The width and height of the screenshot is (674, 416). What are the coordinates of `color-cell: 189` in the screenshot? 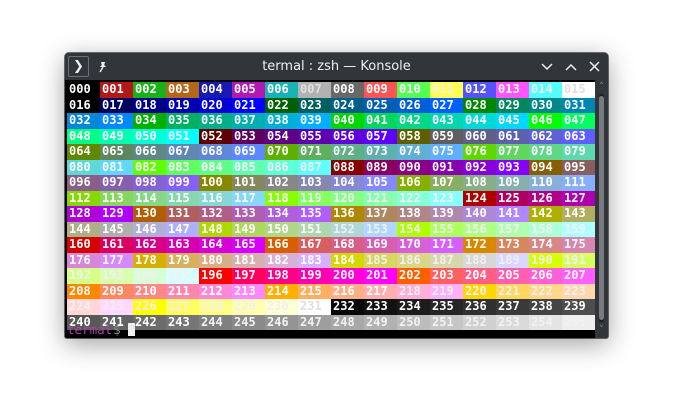 It's located at (512, 260).